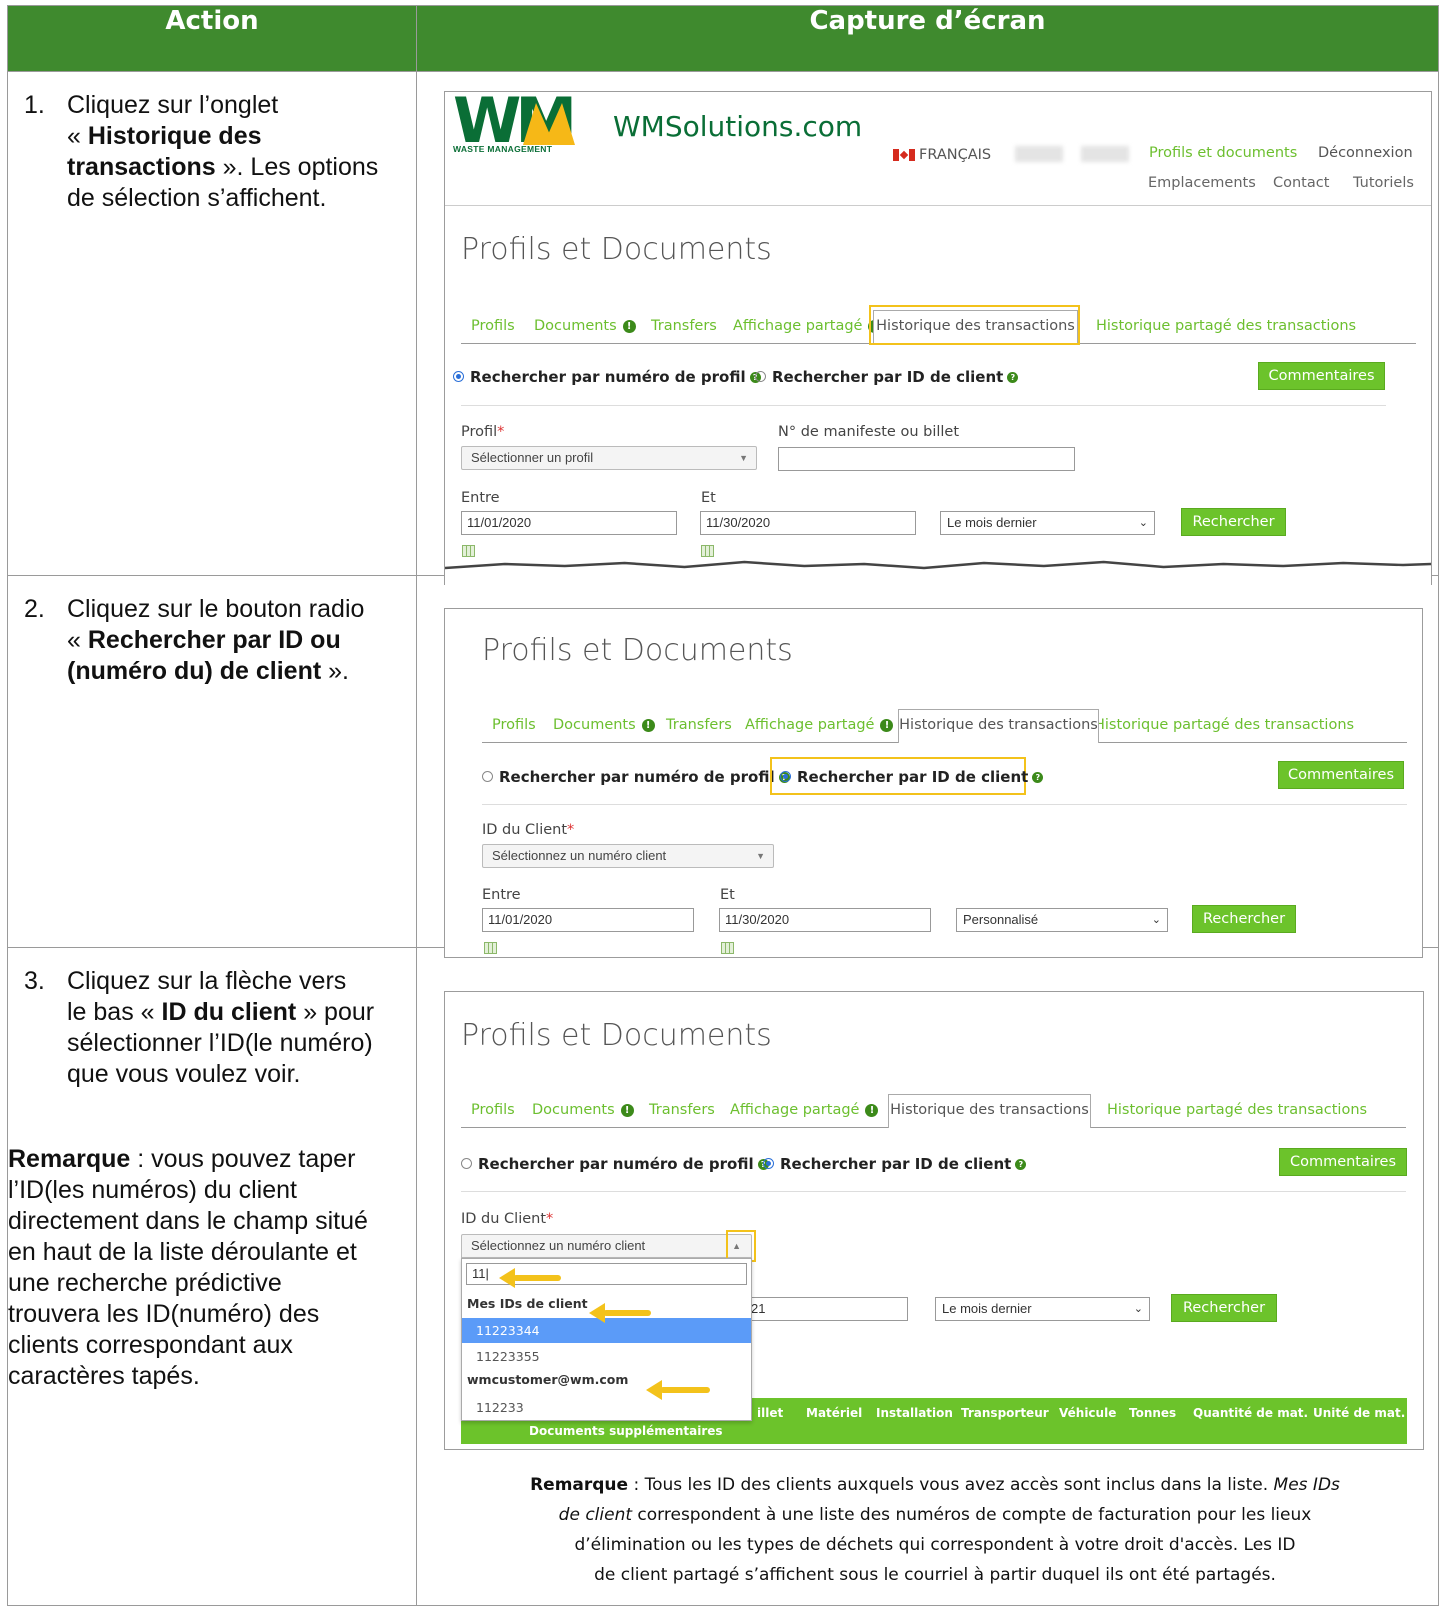 Image resolution: width=1447 pixels, height=1606 pixels. I want to click on period-select: Personnalisé ⌄, so click(1062, 920).